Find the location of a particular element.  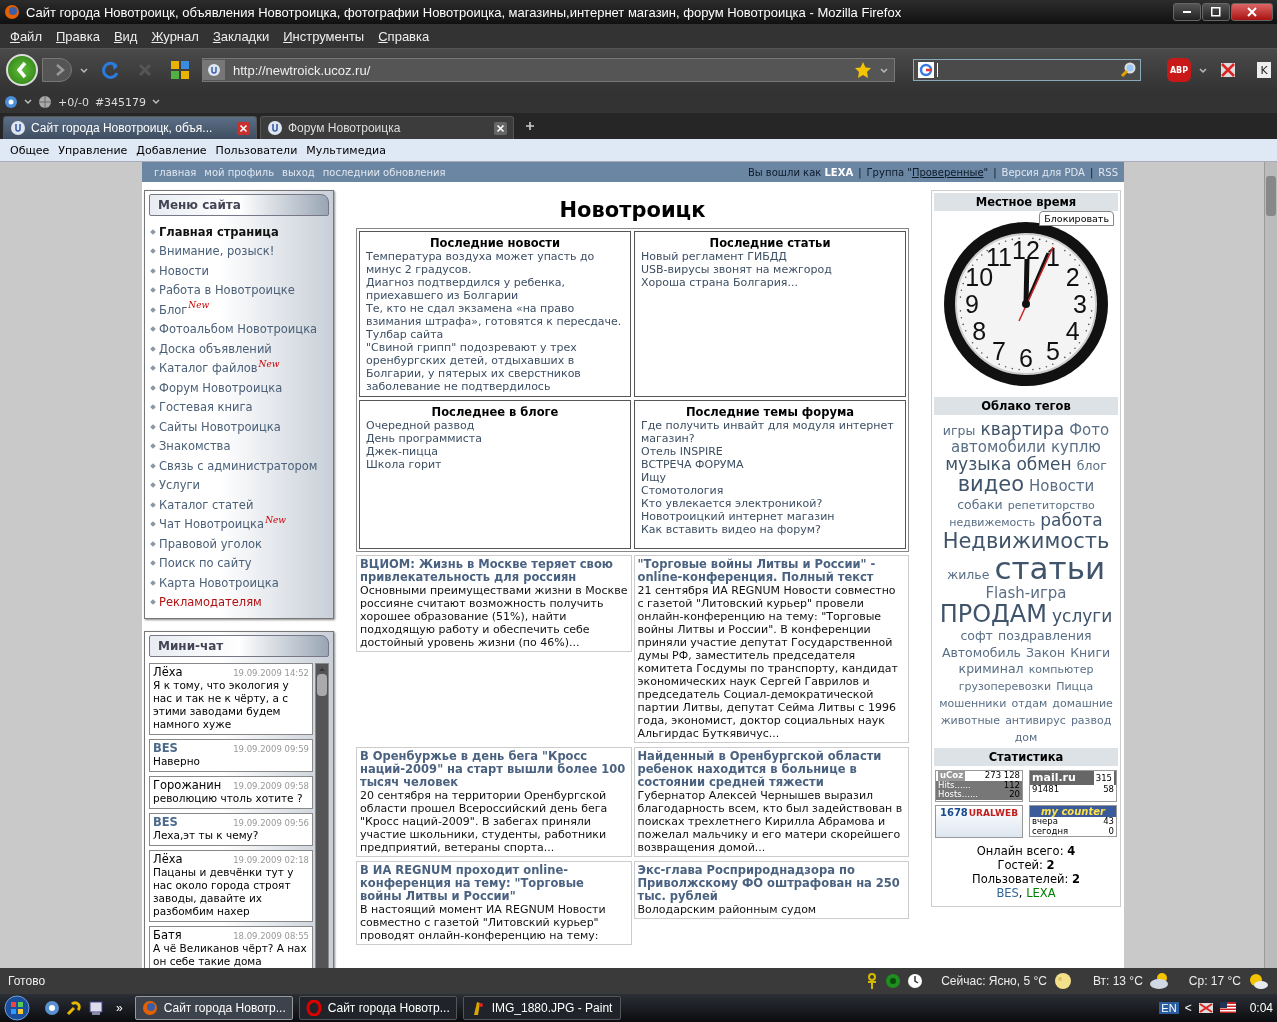

block-link: Джек-пицца is located at coordinates (495, 451).